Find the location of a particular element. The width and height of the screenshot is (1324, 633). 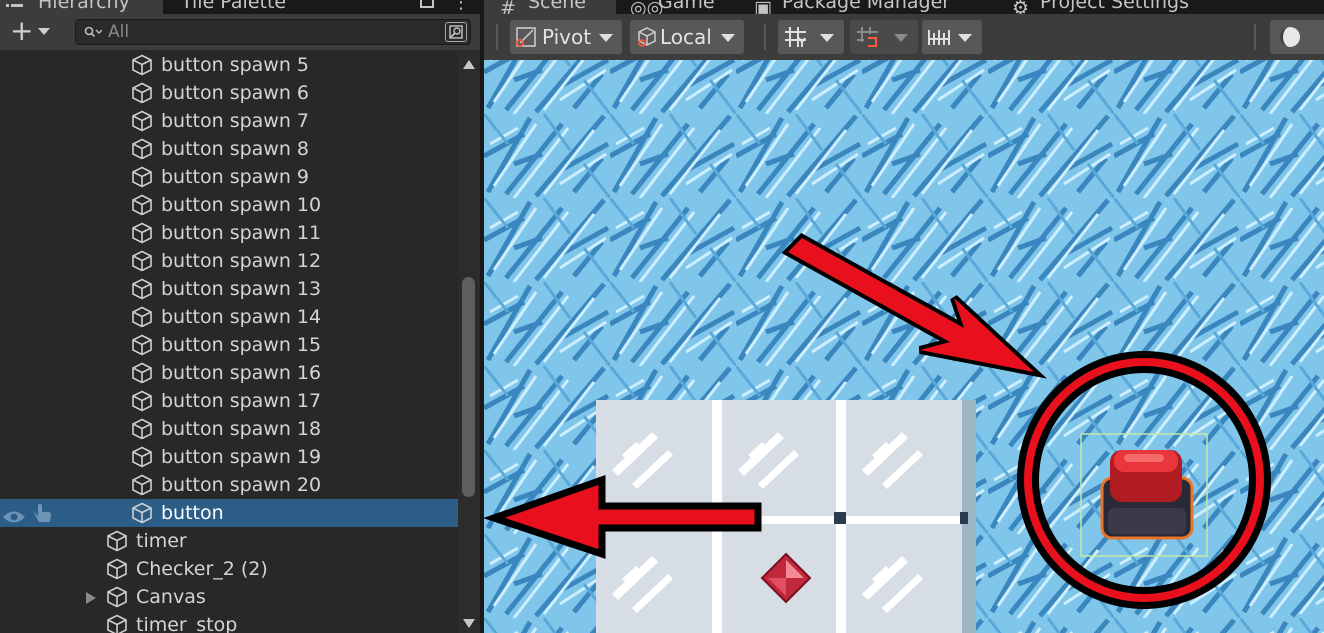

tab-package-manager: ▣ Package Manager is located at coordinates (874, 7).